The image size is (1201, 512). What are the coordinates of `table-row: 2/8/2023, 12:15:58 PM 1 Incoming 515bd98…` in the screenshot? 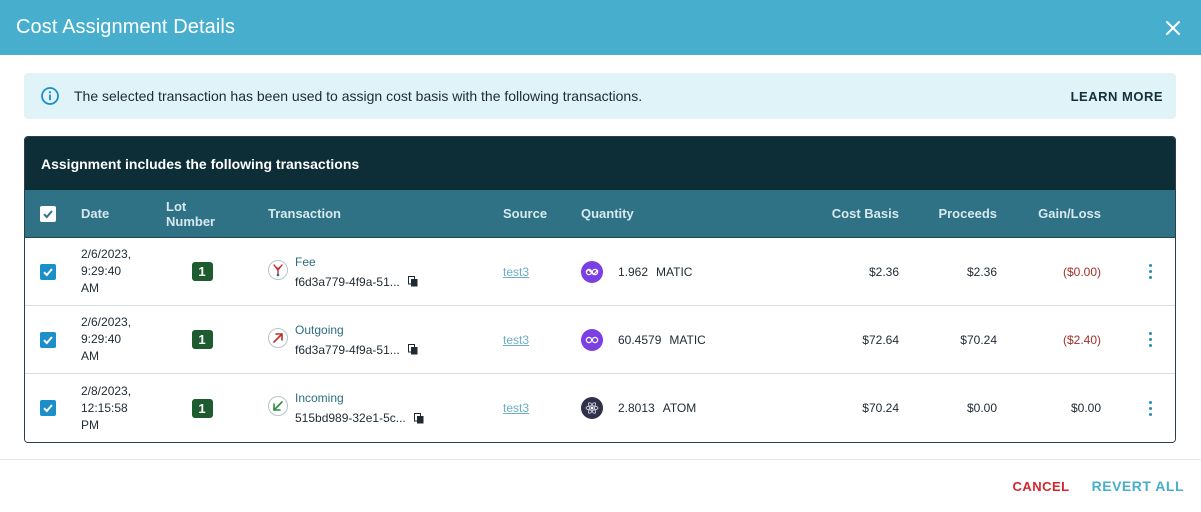 It's located at (600, 408).